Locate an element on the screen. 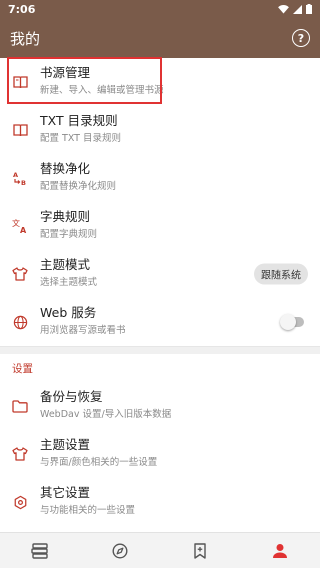 The image size is (320, 568). item-subtitle: 用浏览器写源或看书 is located at coordinates (83, 330).